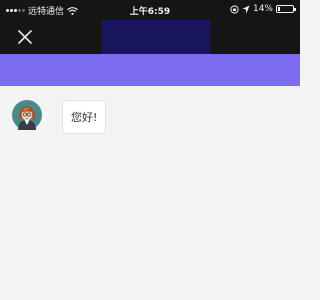  Describe the element at coordinates (246, 9) in the screenshot. I see `location-icon` at that location.